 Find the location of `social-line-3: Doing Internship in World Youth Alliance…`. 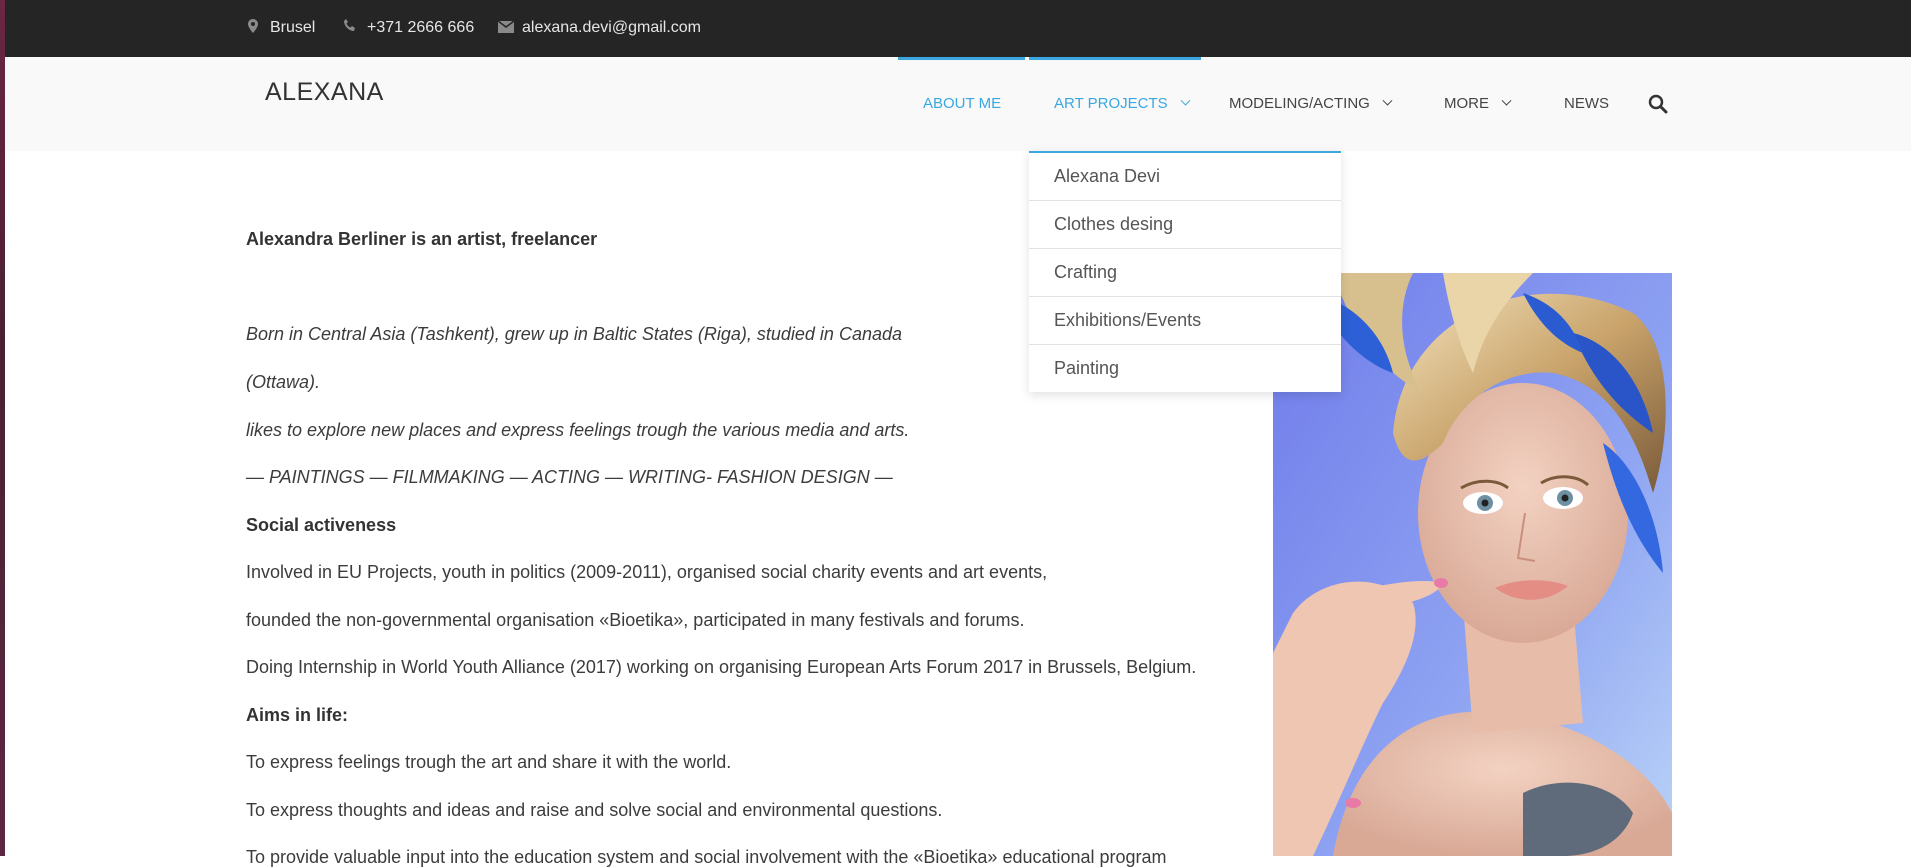

social-line-3: Doing Internship in World Youth Alliance… is located at coordinates (721, 667).